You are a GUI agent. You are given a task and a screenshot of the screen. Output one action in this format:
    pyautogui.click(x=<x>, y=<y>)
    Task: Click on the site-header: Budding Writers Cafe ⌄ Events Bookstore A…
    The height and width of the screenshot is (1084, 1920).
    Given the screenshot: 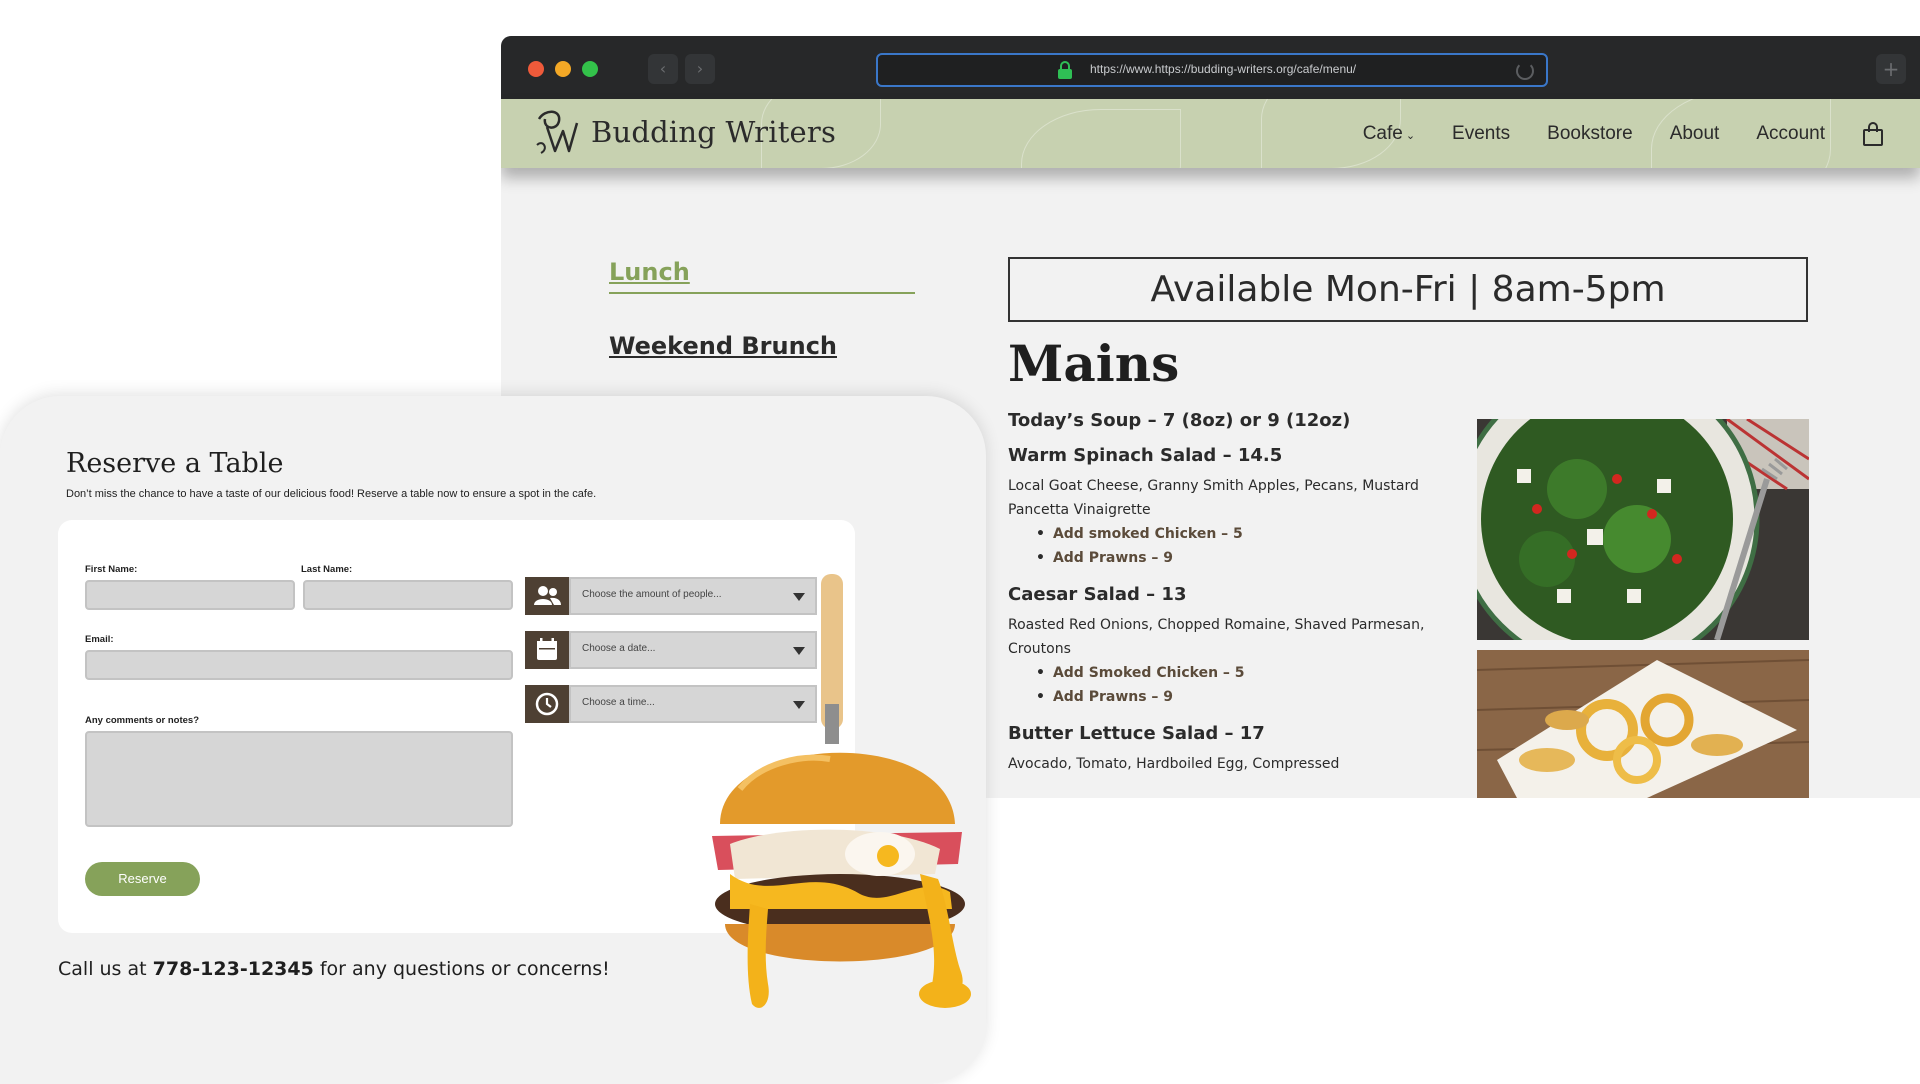 What is the action you would take?
    pyautogui.click(x=1210, y=133)
    